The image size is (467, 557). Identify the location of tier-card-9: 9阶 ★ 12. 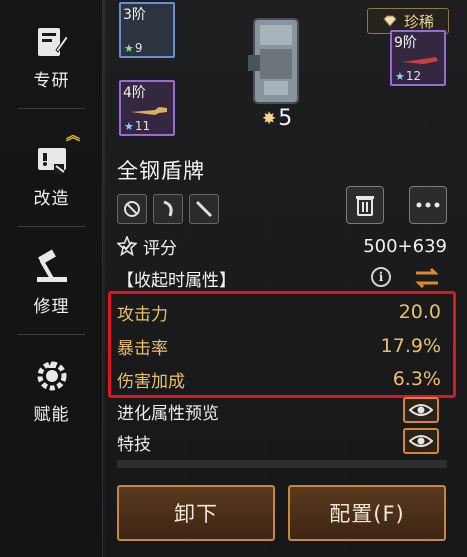
(418, 58).